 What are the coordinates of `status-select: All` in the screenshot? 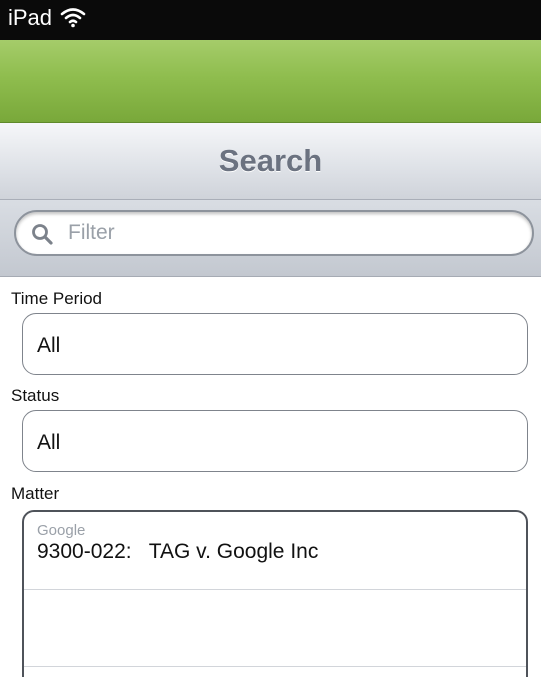 It's located at (275, 441).